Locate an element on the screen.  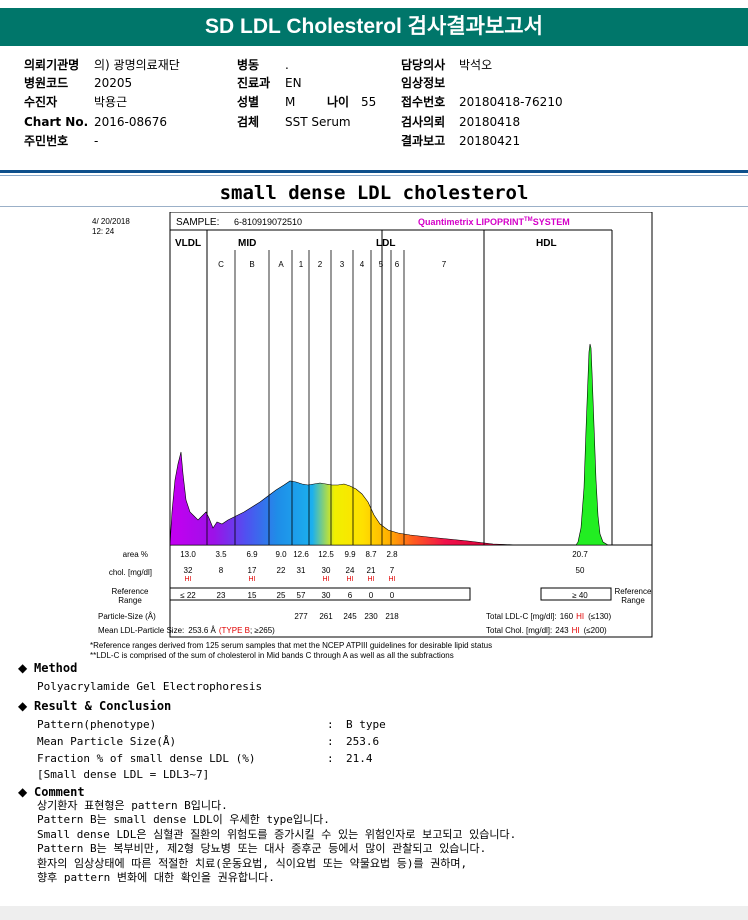
result-row-value: 253.6 is located at coordinates (363, 741).